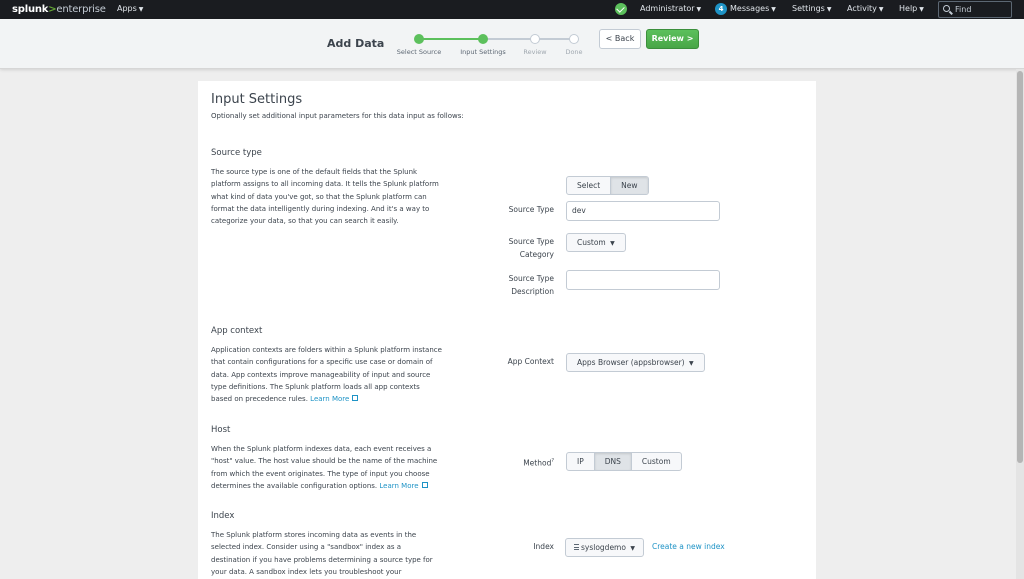 The image size is (1024, 579). Describe the element at coordinates (591, 242) in the screenshot. I see `dropdown-value: Custom` at that location.